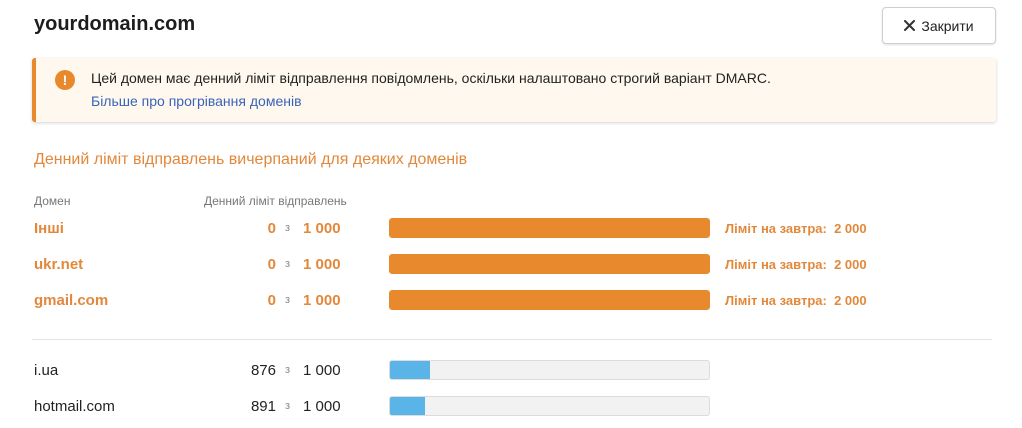  Describe the element at coordinates (263, 370) in the screenshot. I see `sent-count: 876` at that location.